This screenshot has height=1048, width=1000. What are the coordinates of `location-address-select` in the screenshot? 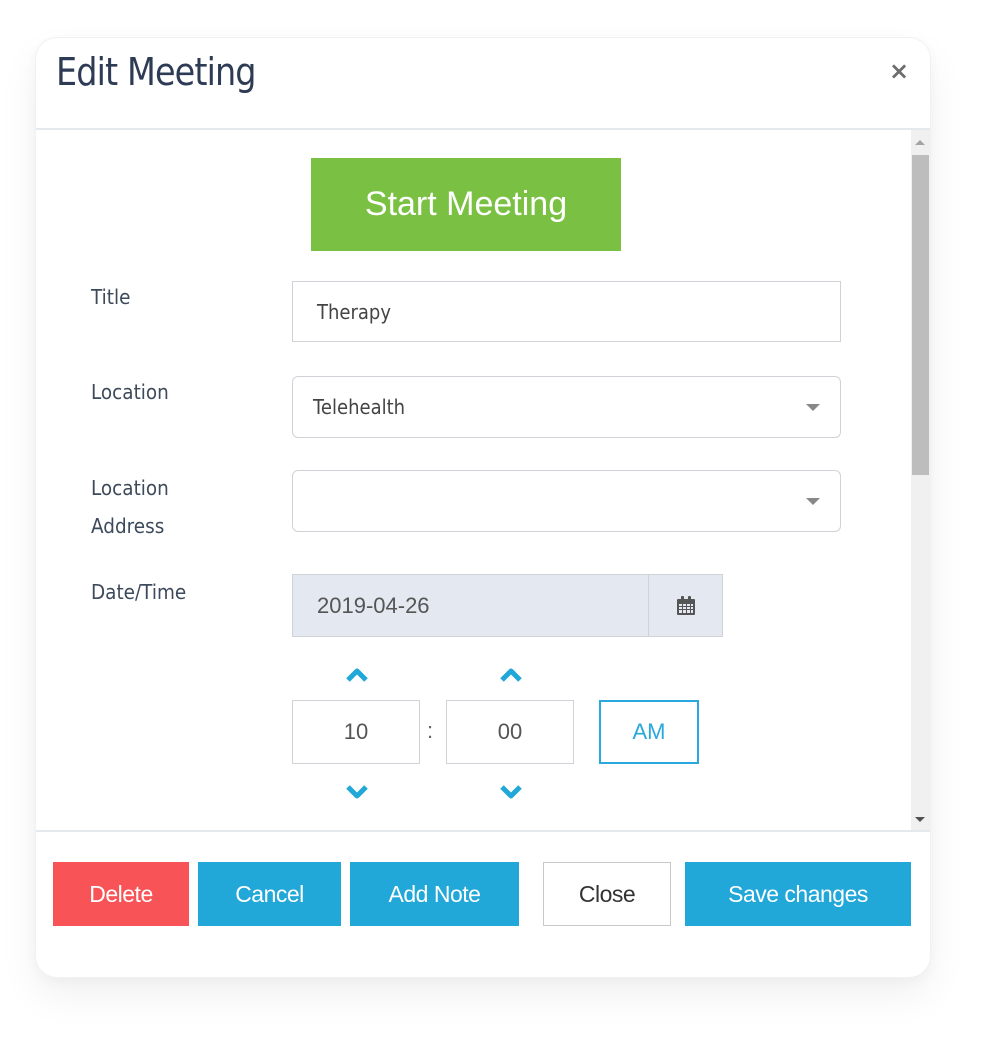 It's located at (566, 501).